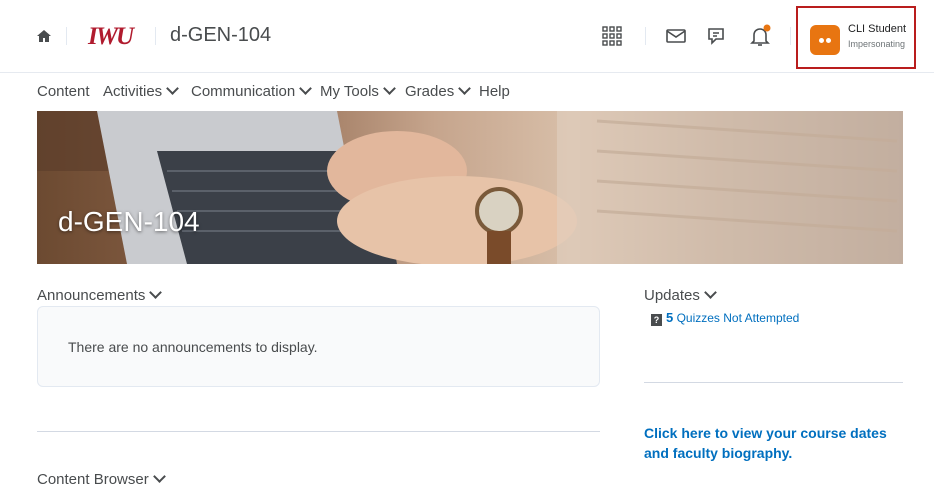 Image resolution: width=934 pixels, height=489 pixels. Describe the element at coordinates (716, 36) in the screenshot. I see `chat-icon` at that location.